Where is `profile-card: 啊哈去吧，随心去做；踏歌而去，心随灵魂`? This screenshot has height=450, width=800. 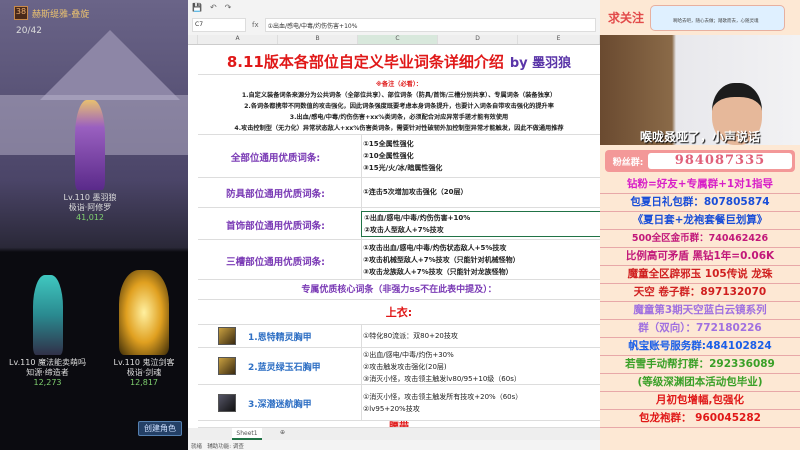
profile-card: 啊哈去吧，随心去做；踏歌而去，心随灵魂 is located at coordinates (718, 17).